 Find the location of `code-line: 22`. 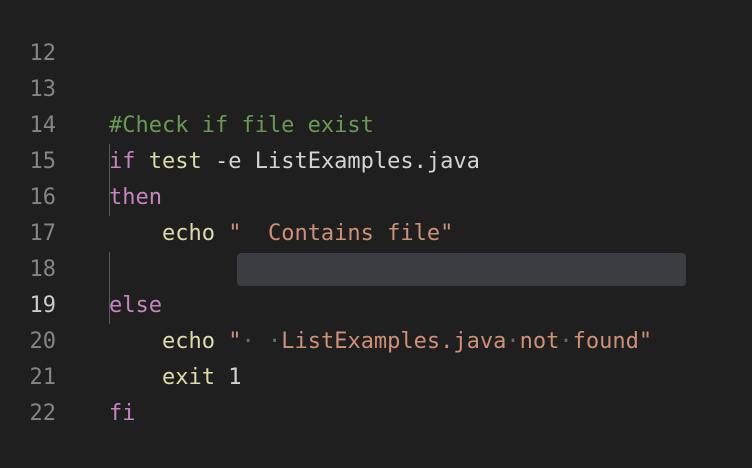

code-line: 22 is located at coordinates (376, 393).